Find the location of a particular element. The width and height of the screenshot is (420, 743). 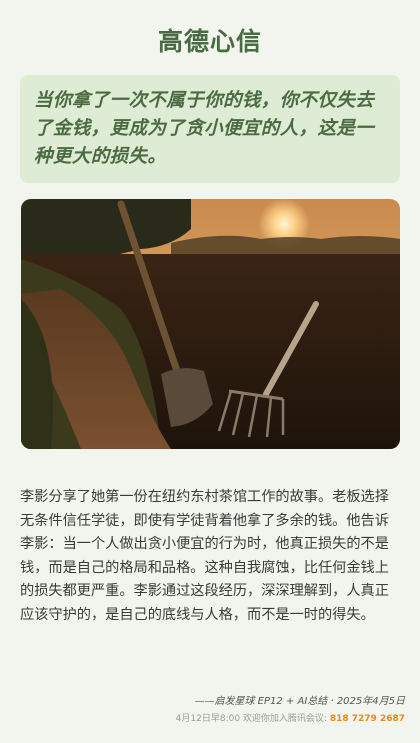

source-signature: ——启发星球 EP12 + AI总结 · 2025年4月5日 is located at coordinates (300, 701).